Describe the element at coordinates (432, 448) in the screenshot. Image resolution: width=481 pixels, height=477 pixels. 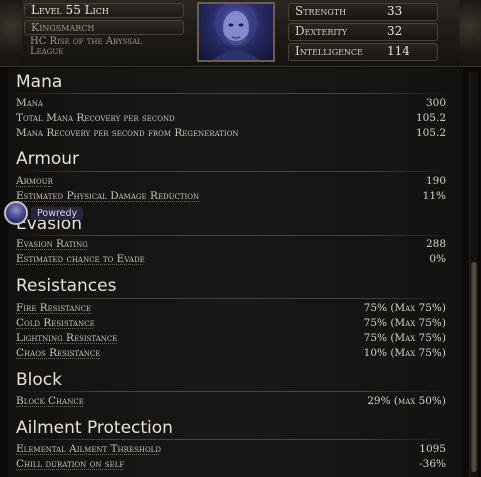
I see `stat-value: 1095` at that location.